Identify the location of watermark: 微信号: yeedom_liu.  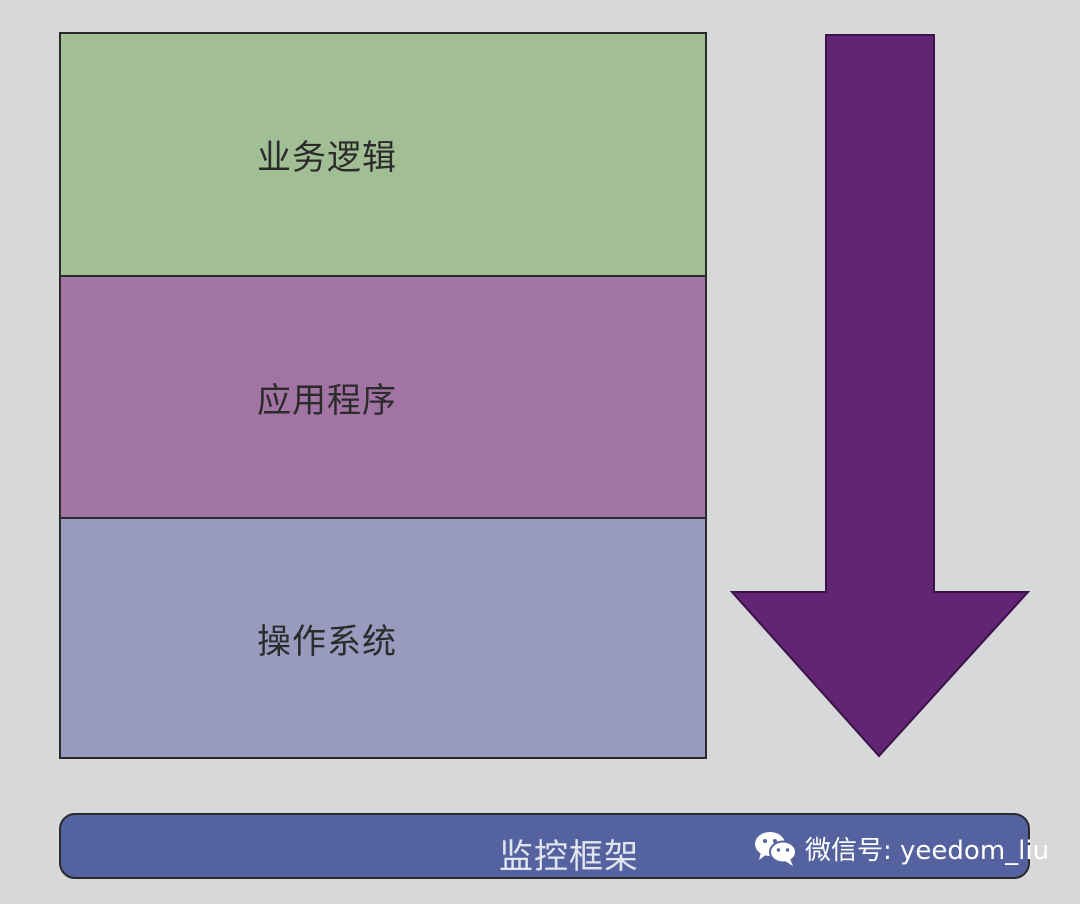
(901, 848).